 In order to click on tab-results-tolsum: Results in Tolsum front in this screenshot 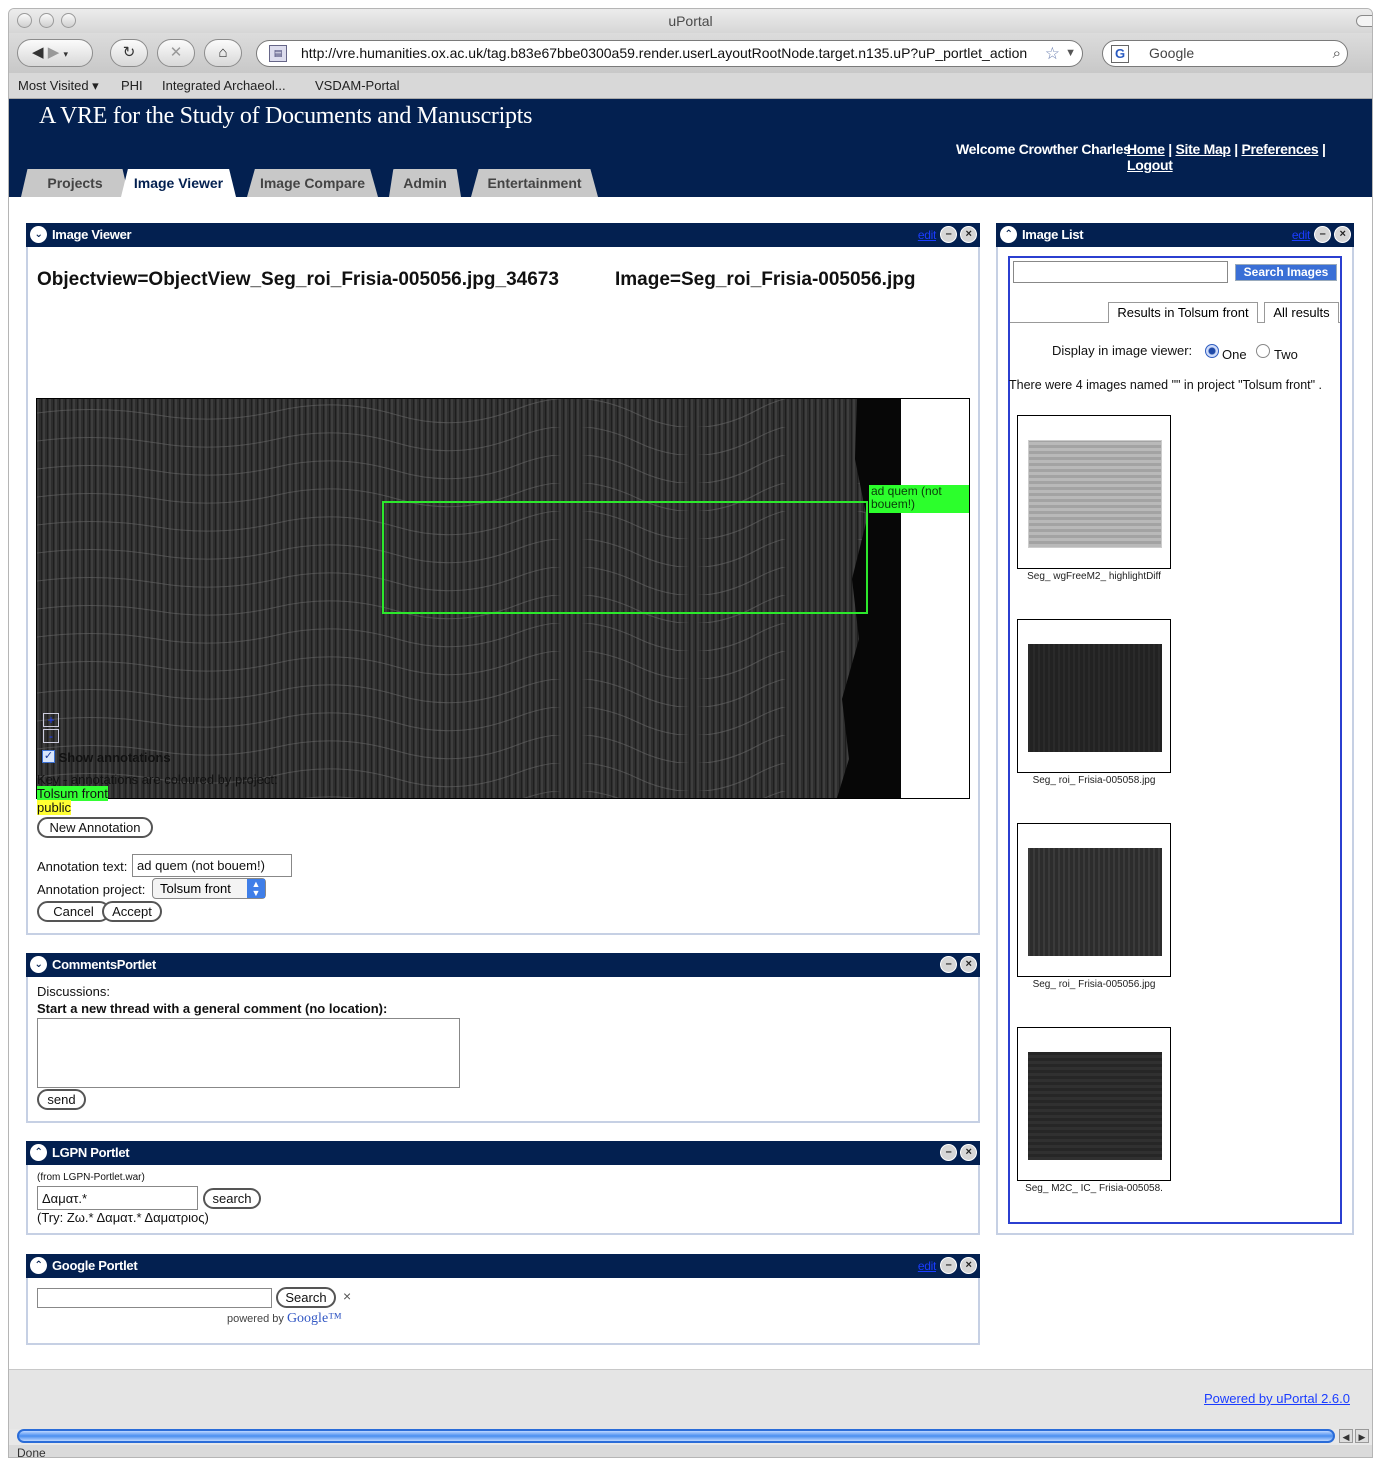, I will do `click(1183, 312)`.